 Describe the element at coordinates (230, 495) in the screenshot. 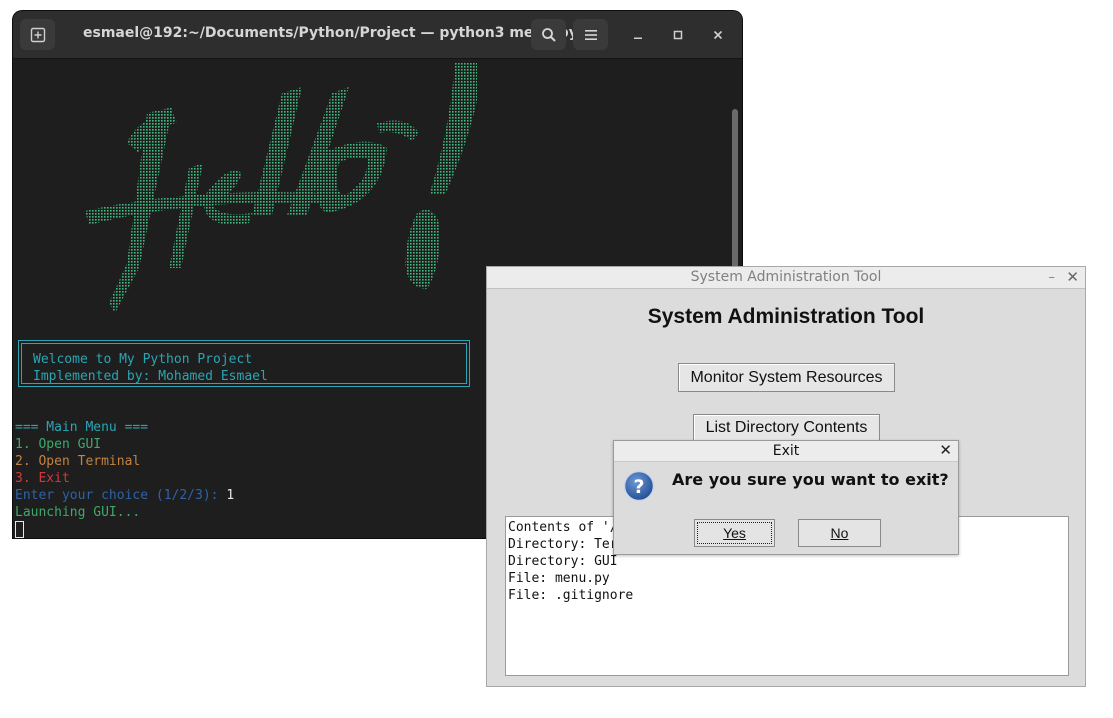

I see `choice-input: 1` at that location.